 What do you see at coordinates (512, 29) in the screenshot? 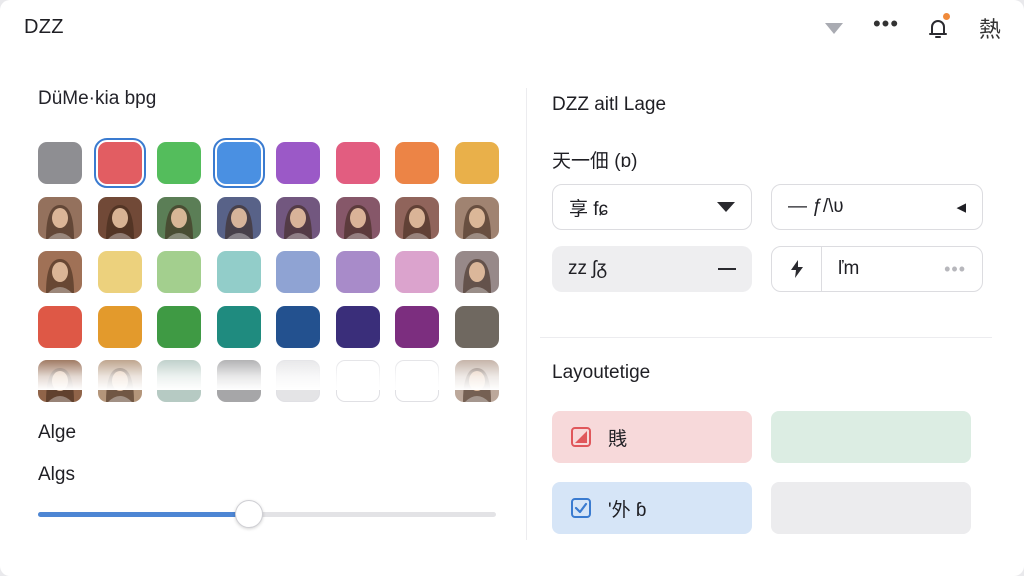
I see `header-bar: DZZ ••• 熱` at bounding box center [512, 29].